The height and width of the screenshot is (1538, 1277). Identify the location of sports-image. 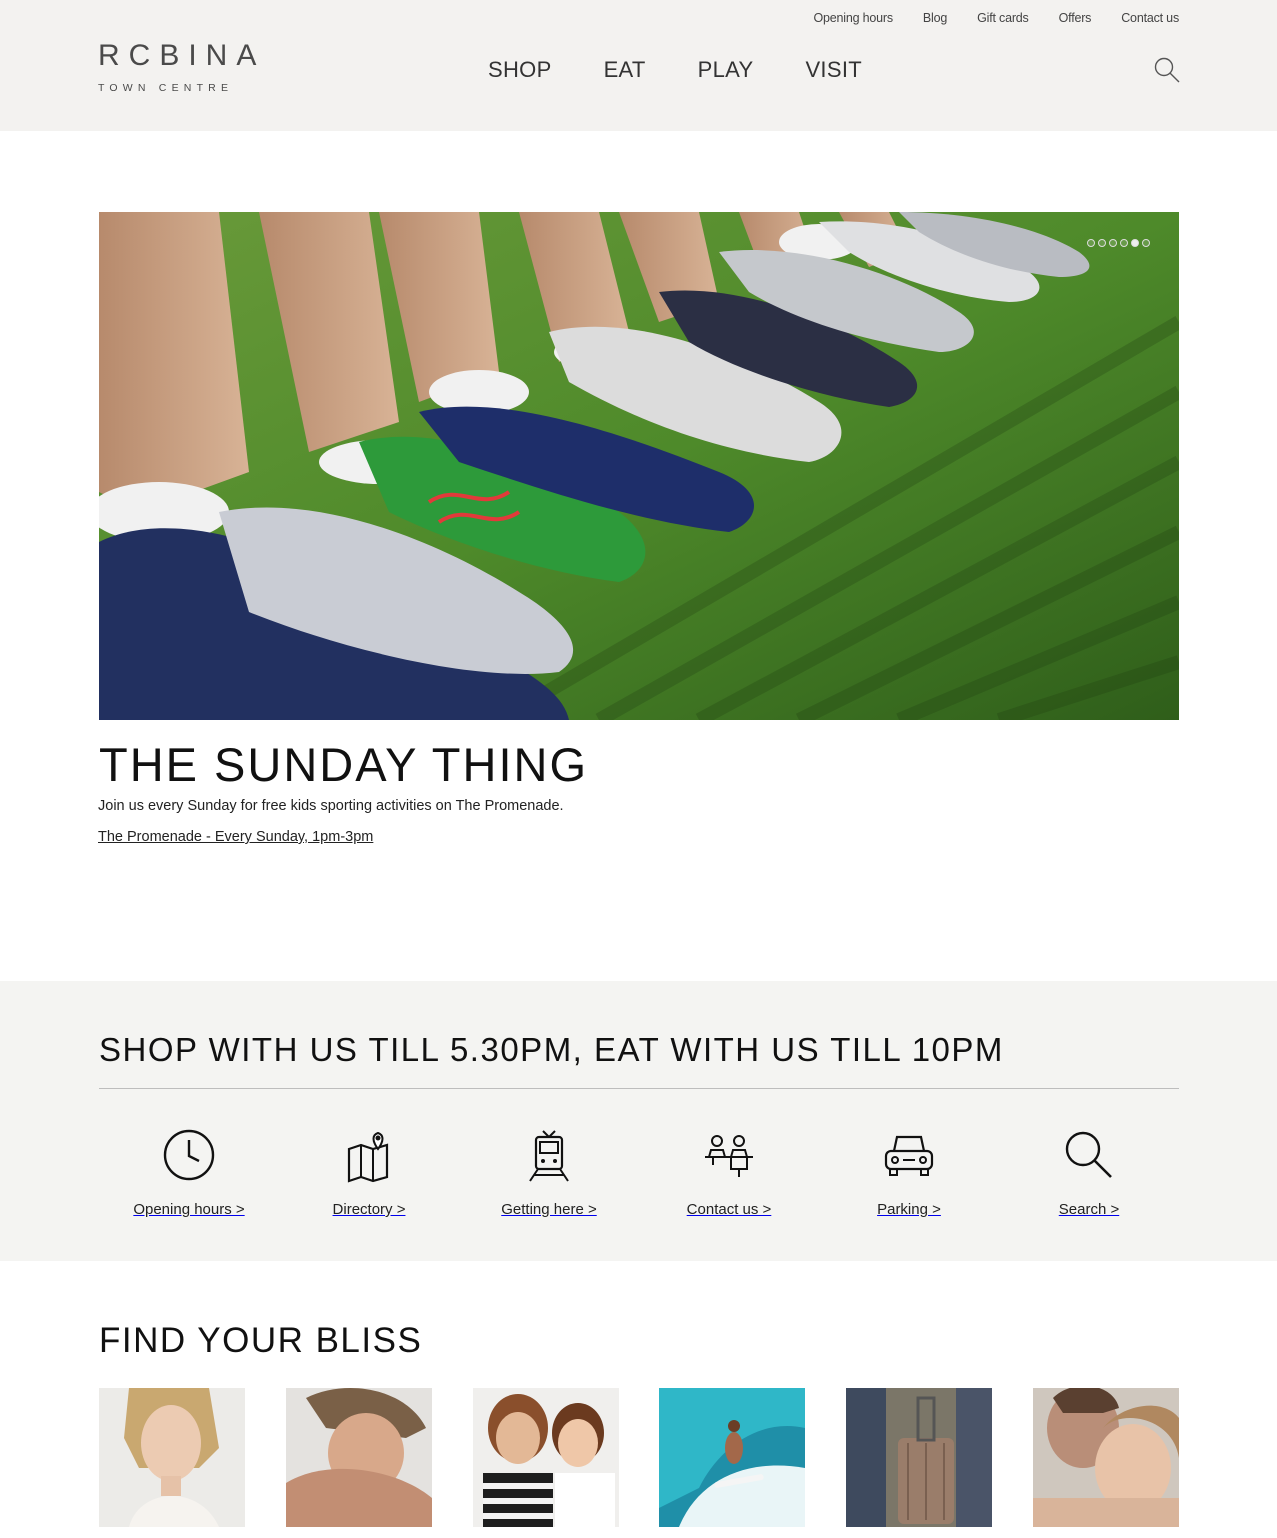
(732, 1457).